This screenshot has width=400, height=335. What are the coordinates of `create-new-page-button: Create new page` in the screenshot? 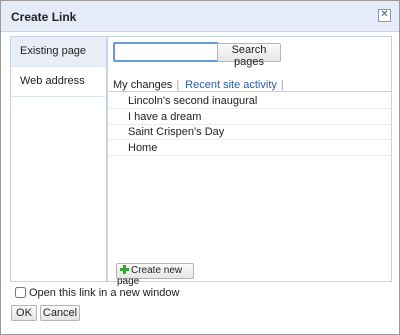 It's located at (155, 275).